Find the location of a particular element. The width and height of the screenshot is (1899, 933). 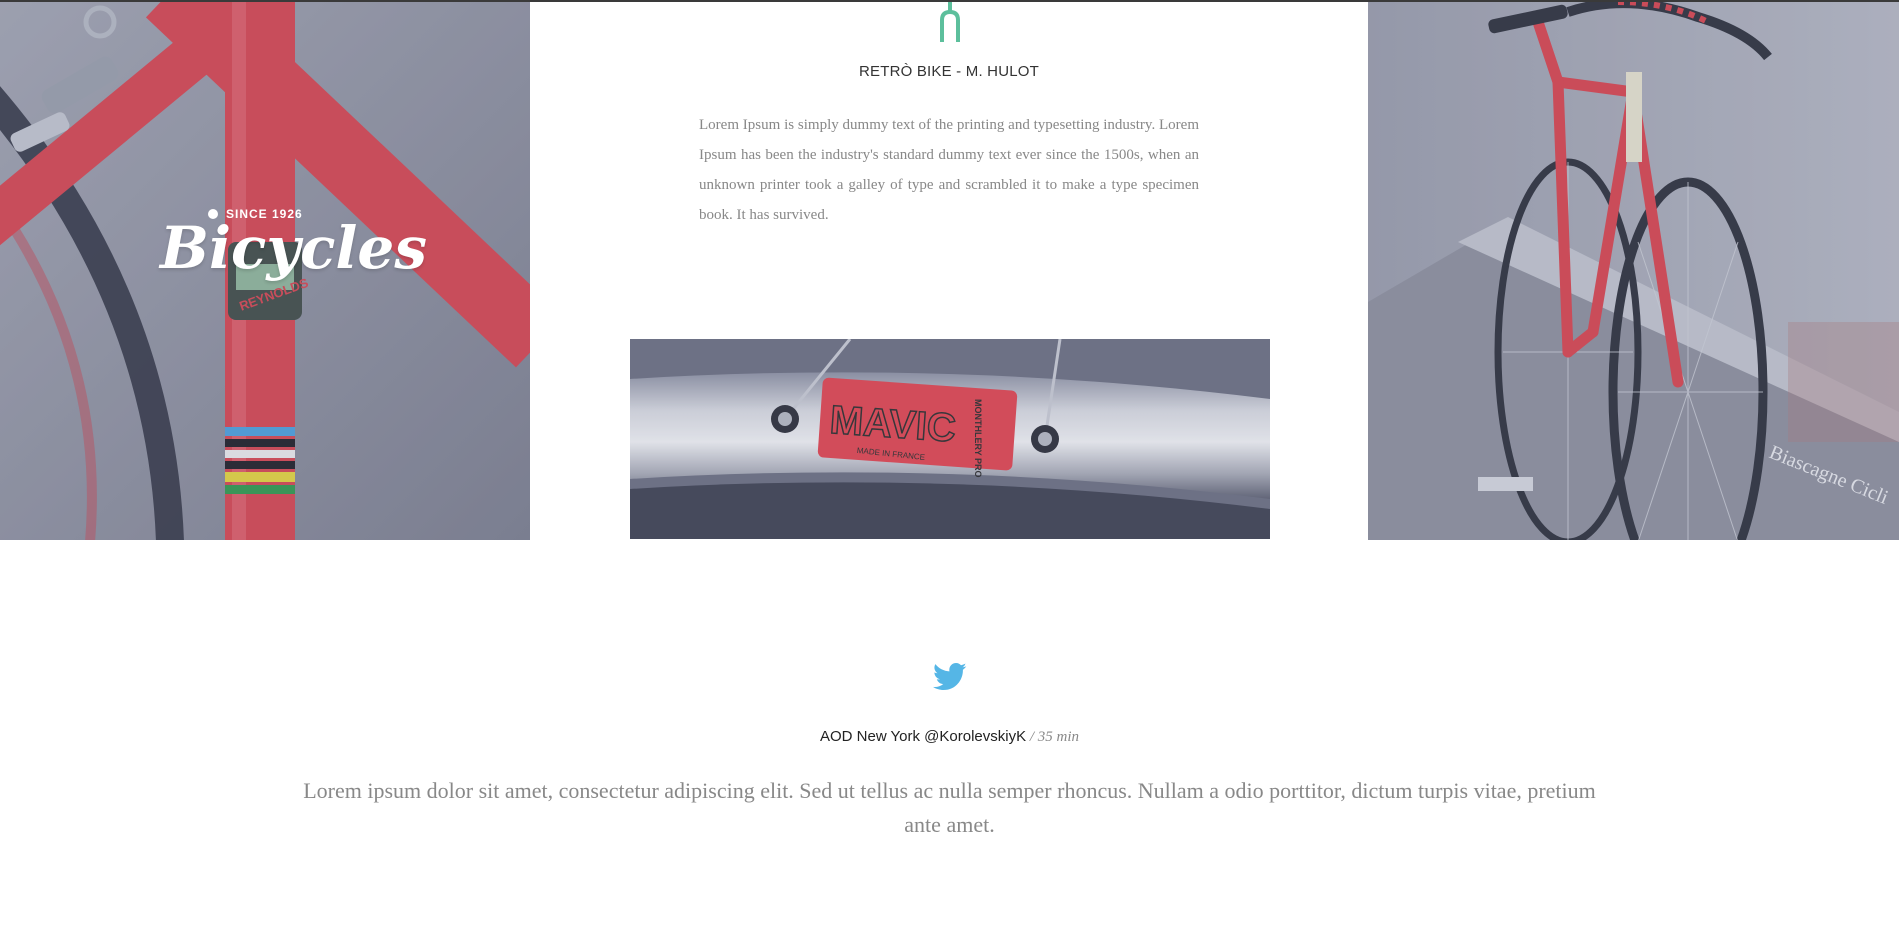

twitter-icon is located at coordinates (950, 677).